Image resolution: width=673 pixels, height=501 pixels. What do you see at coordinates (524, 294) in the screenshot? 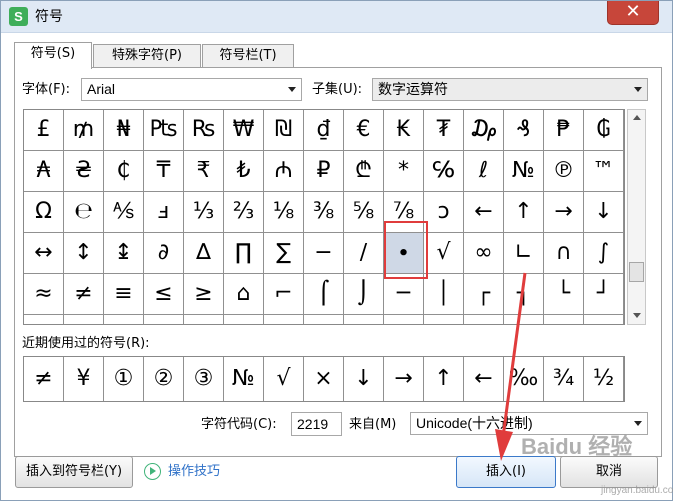
I see `symbol-cell: ┐` at bounding box center [524, 294].